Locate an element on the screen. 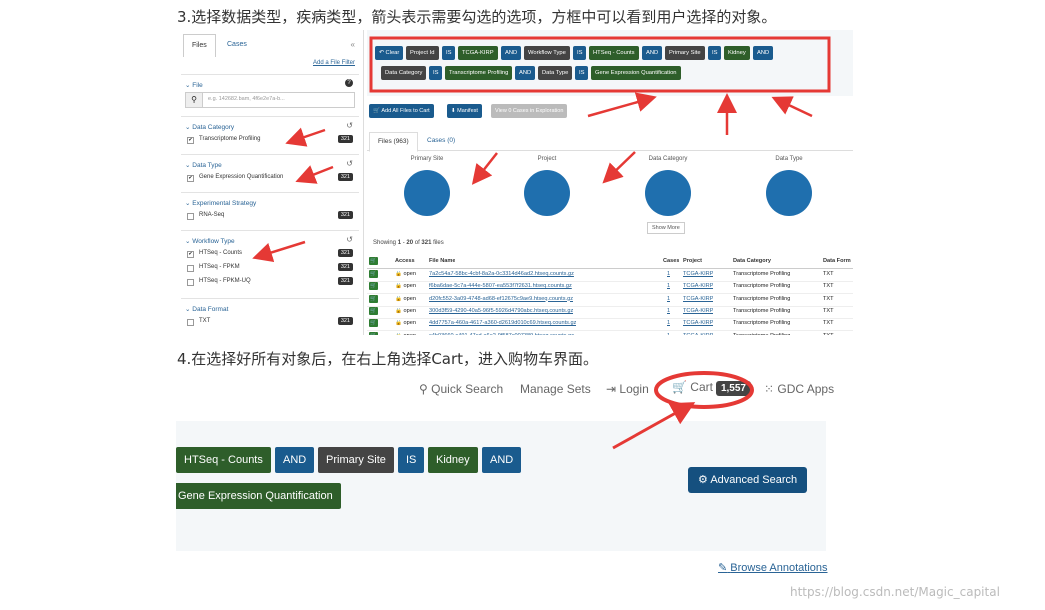  view-in-exploration-button: View 0 Cases in Exploration is located at coordinates (529, 111).